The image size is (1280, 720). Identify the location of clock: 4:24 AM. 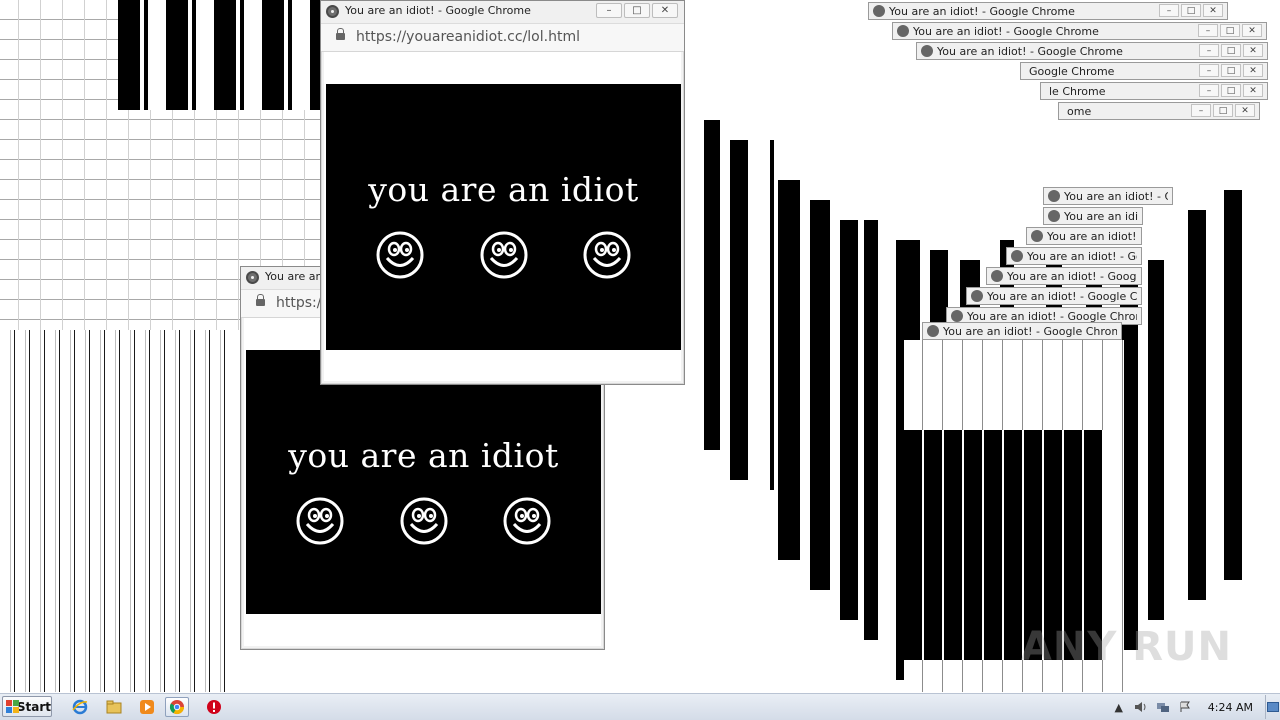
(1230, 707).